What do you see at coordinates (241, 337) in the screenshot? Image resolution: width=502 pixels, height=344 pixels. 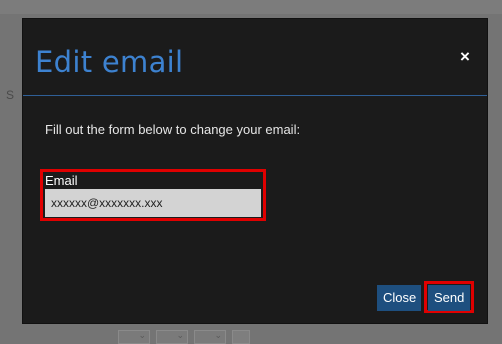 I see `calendar-icon` at bounding box center [241, 337].